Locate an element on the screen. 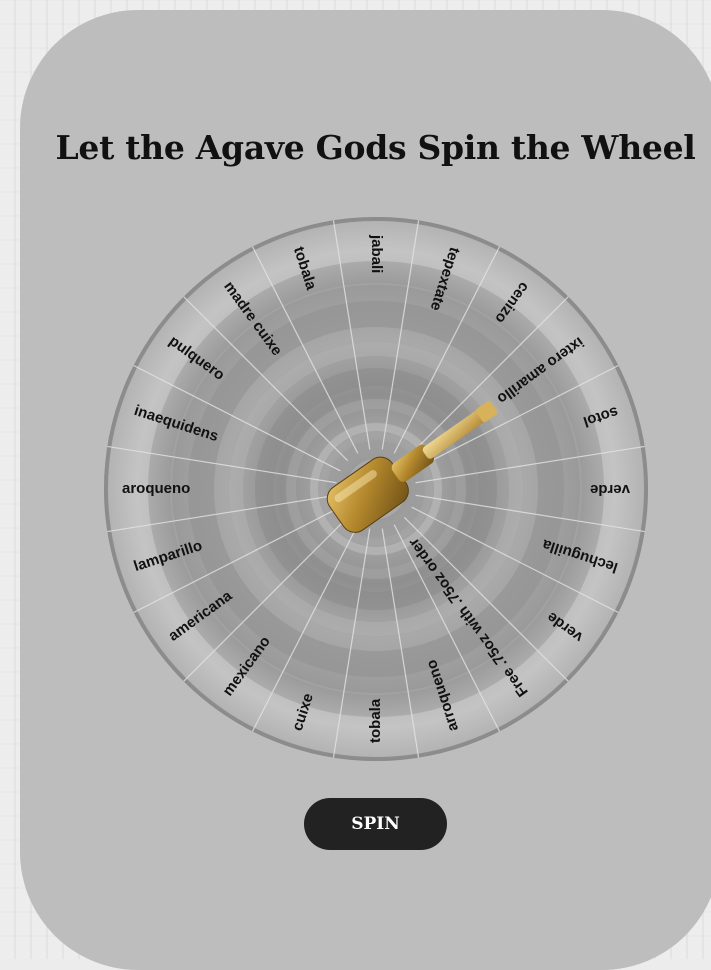 The width and height of the screenshot is (711, 970). wheel-segment-label: tobala is located at coordinates (375, 720).